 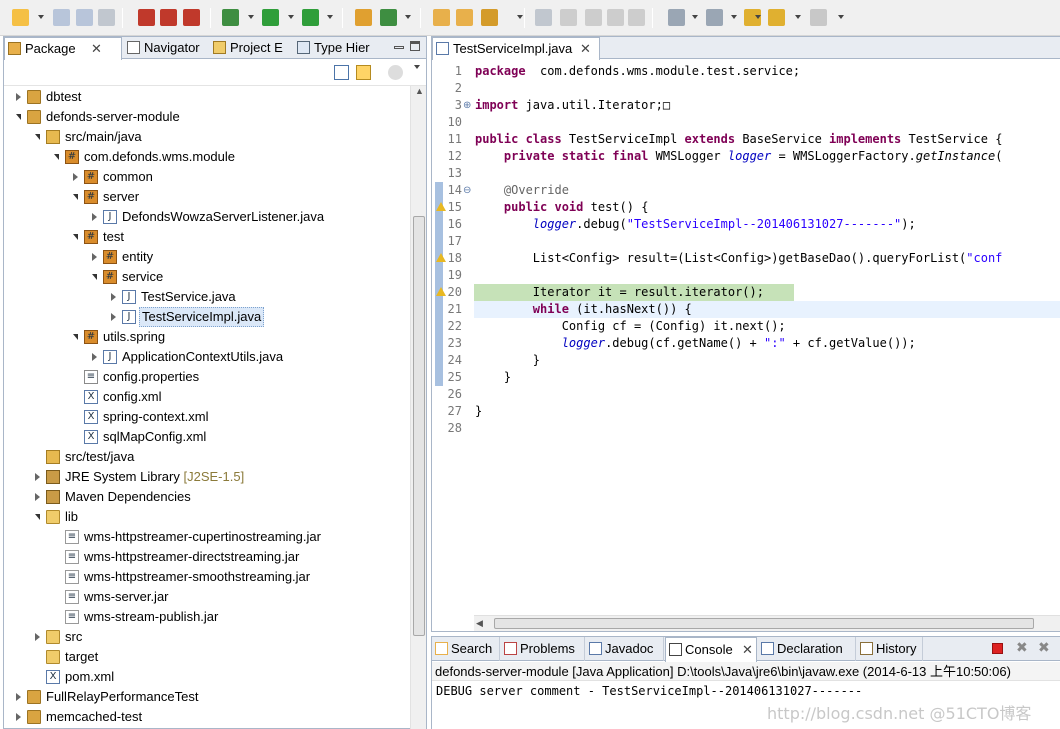 I want to click on scroll-left-icon: ◀, so click(x=479, y=623).